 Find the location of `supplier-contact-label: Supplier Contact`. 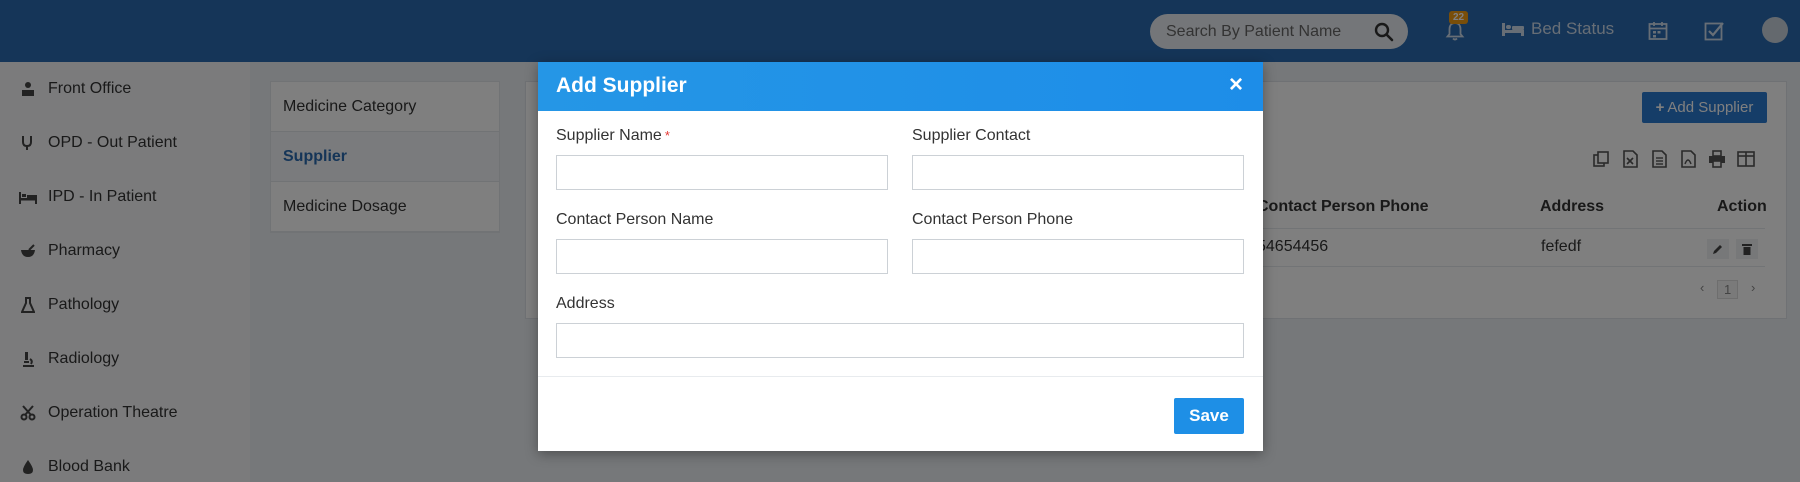

supplier-contact-label: Supplier Contact is located at coordinates (971, 135).